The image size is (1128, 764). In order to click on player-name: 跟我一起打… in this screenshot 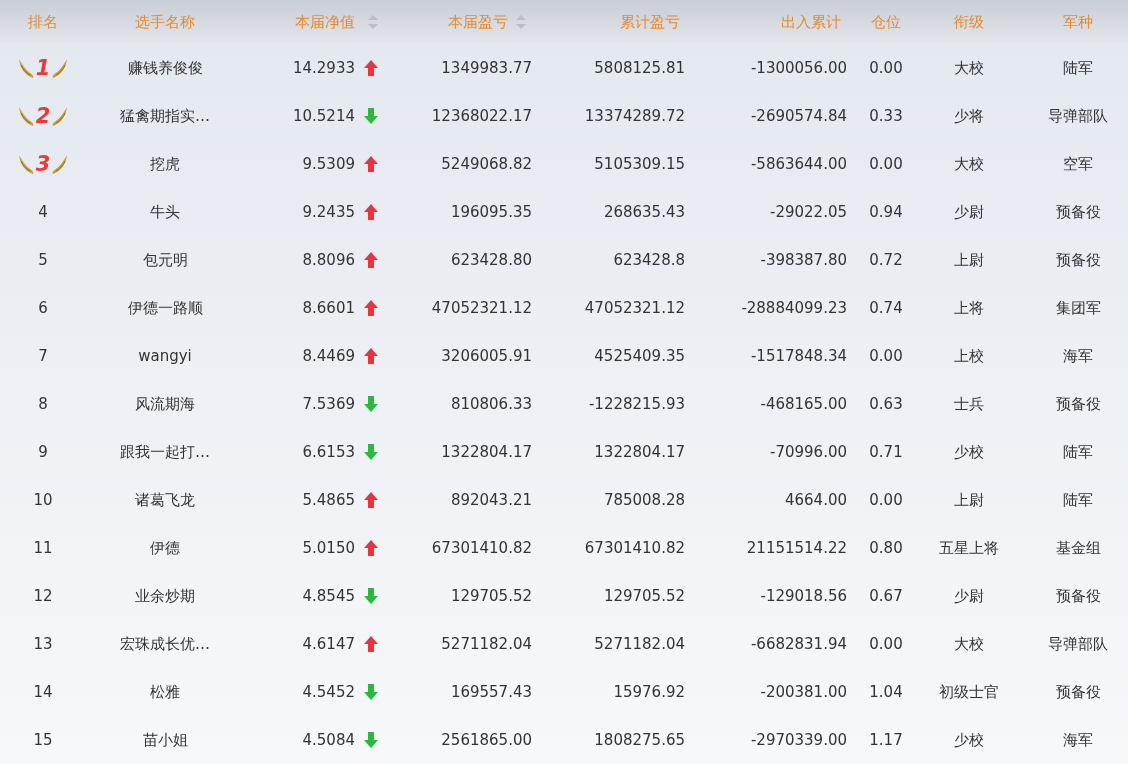, I will do `click(165, 452)`.